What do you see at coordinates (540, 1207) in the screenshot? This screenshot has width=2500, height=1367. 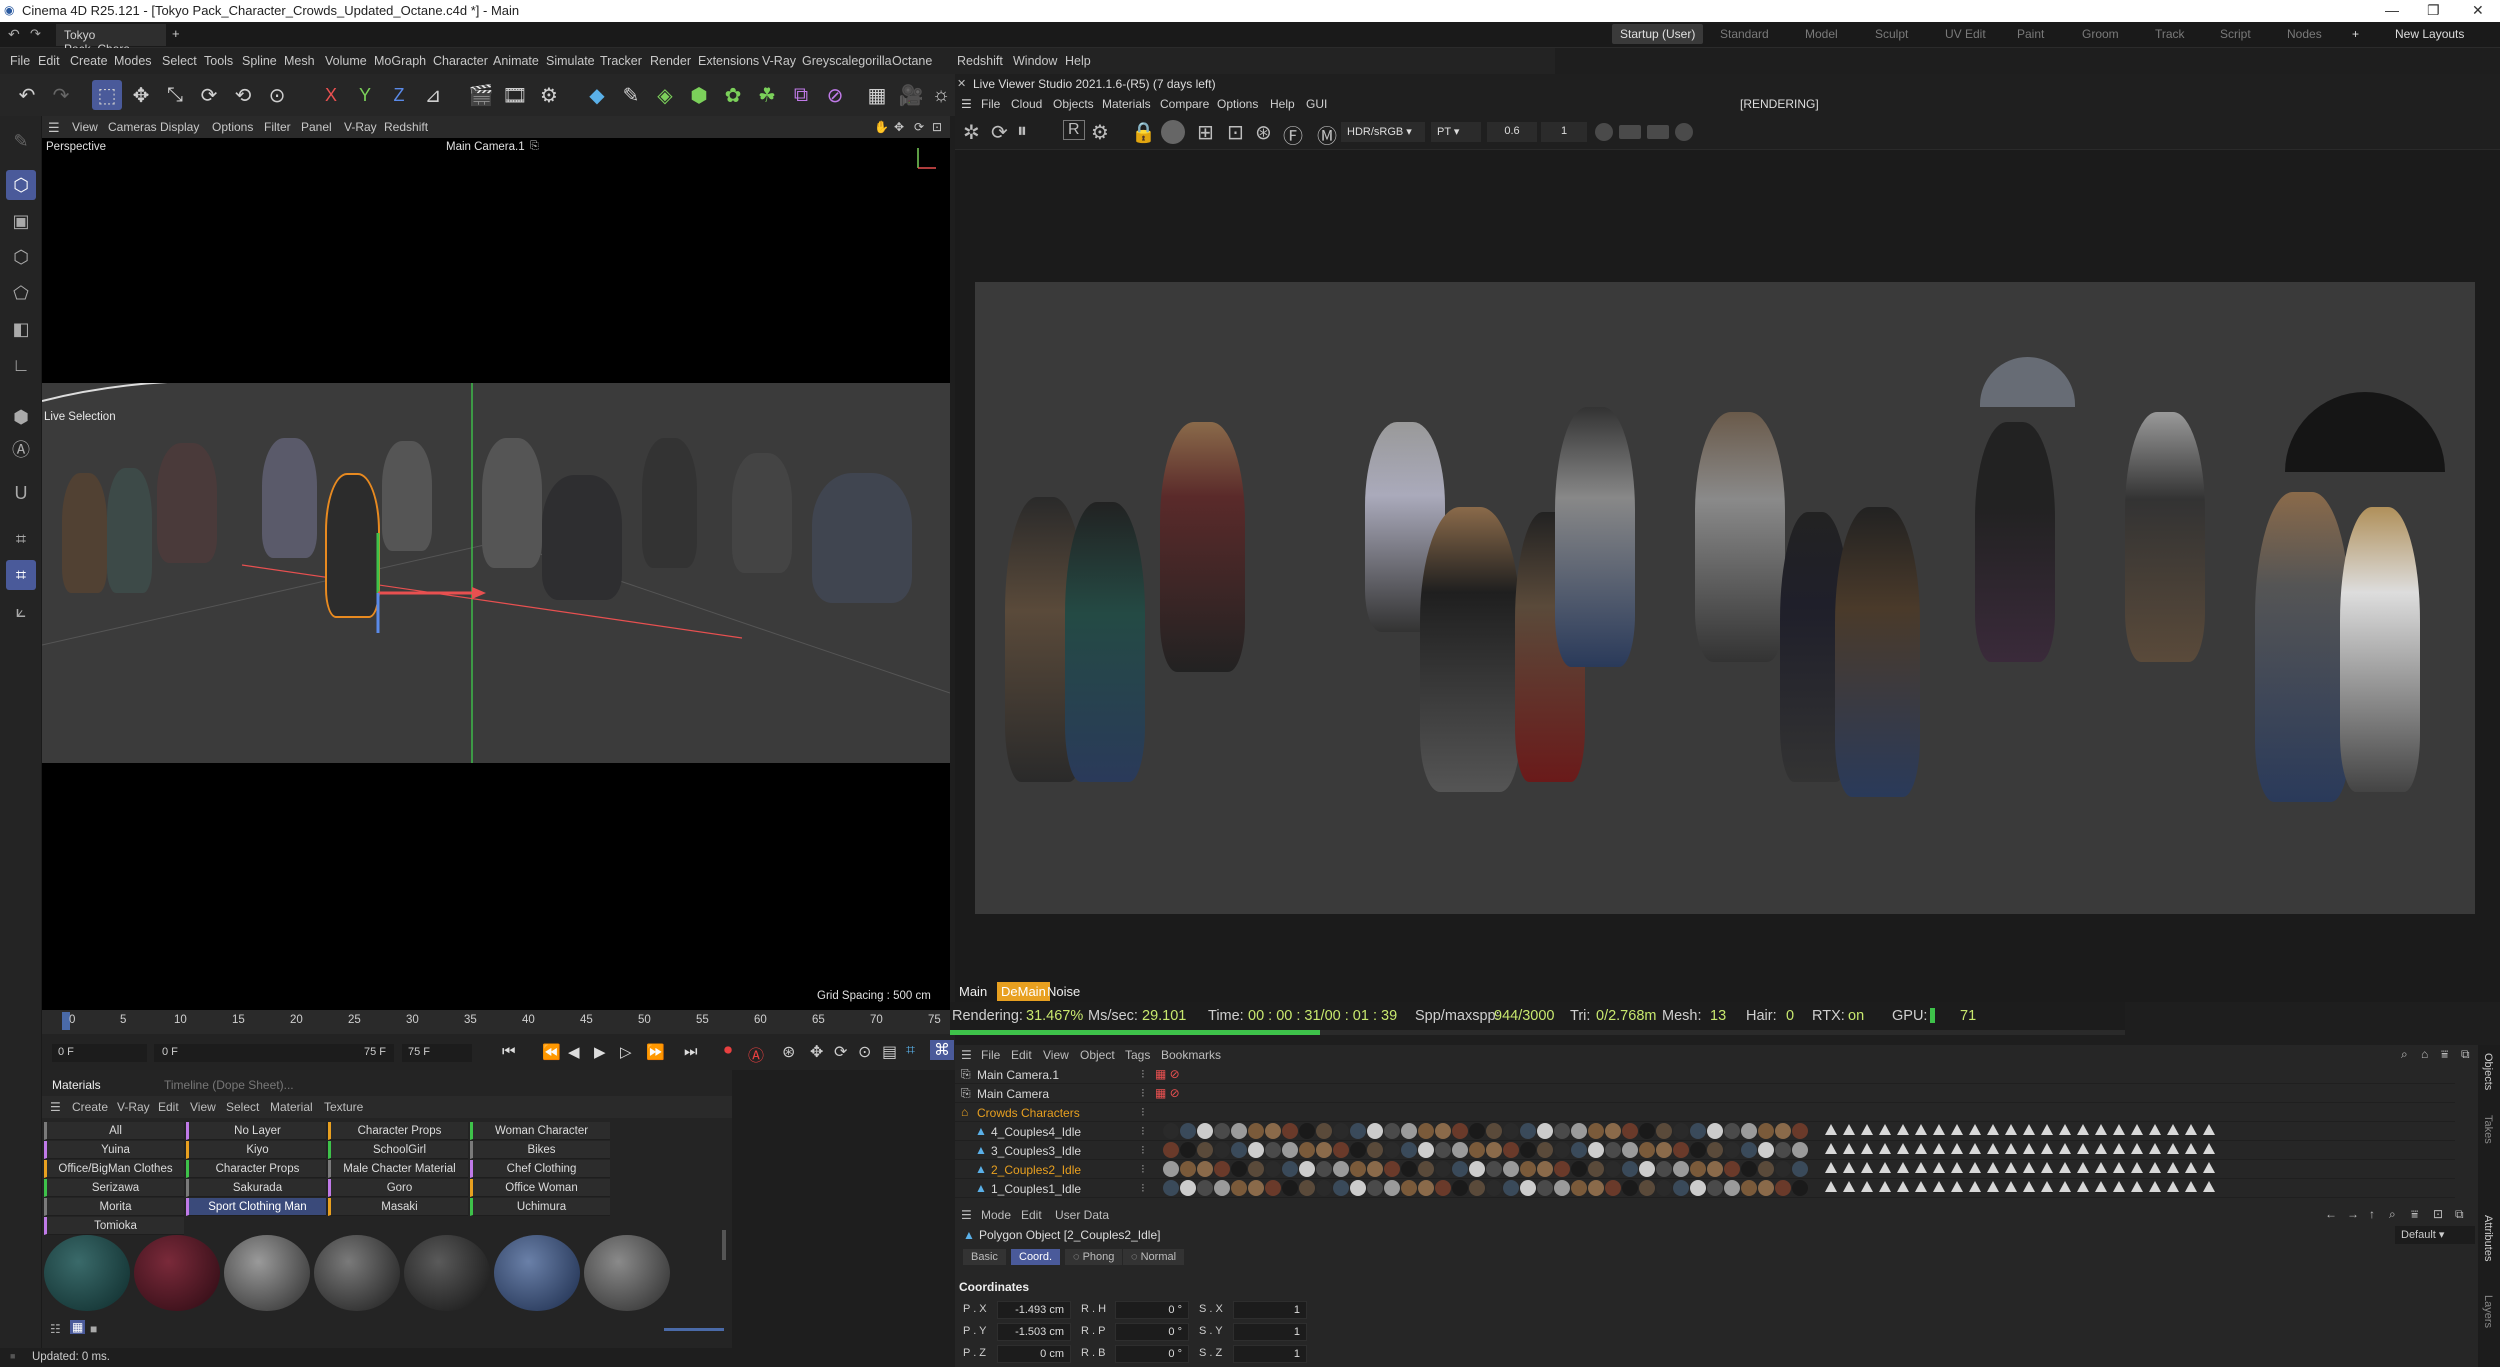 I see `material-layer-cell: Uchimura` at bounding box center [540, 1207].